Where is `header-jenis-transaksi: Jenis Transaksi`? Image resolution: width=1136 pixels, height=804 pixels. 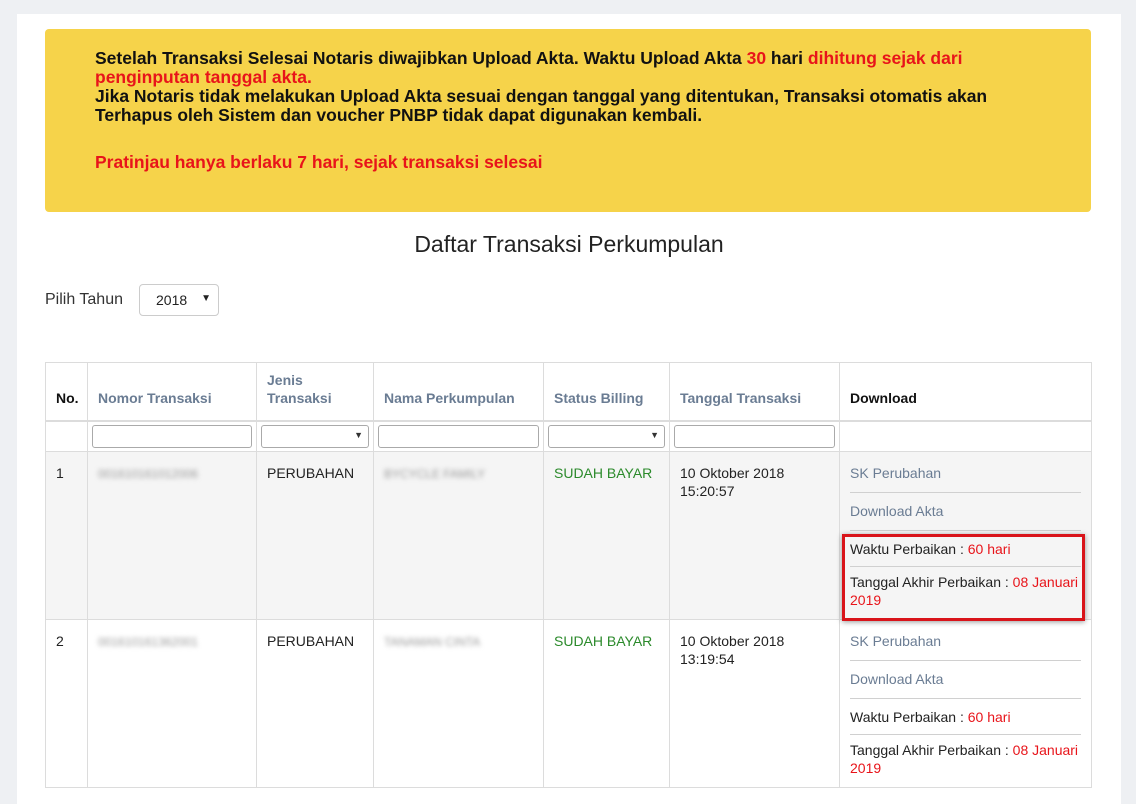 header-jenis-transaksi: Jenis Transaksi is located at coordinates (315, 392).